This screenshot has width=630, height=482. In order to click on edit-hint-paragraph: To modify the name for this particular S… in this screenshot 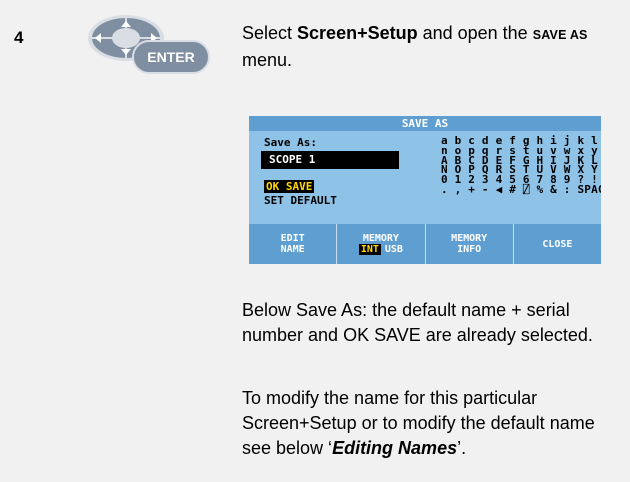, I will do `click(427, 423)`.